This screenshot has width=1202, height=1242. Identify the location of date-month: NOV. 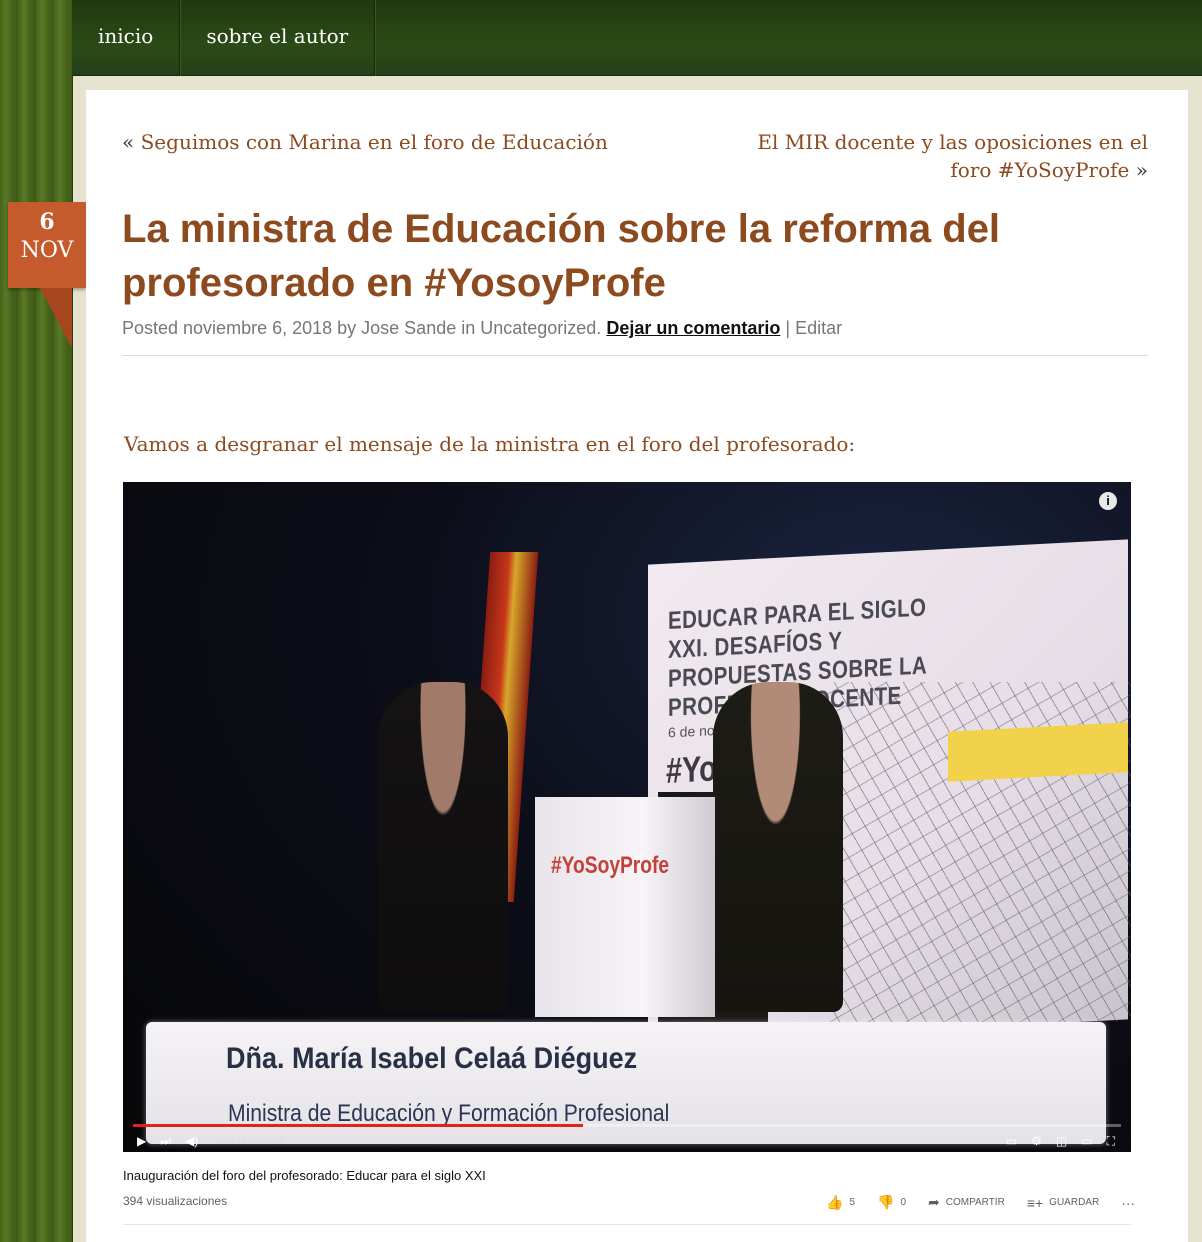
(47, 250).